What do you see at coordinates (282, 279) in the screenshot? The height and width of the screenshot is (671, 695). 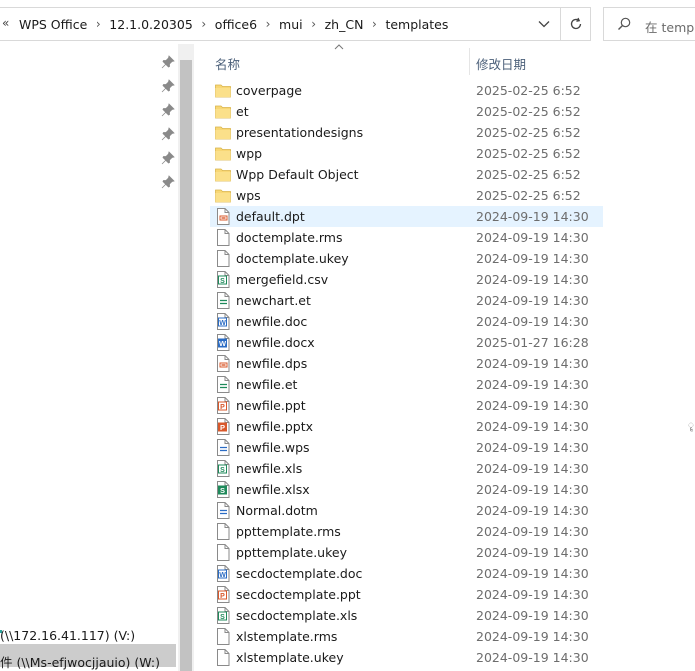 I see `file-name: mergefield.csv` at bounding box center [282, 279].